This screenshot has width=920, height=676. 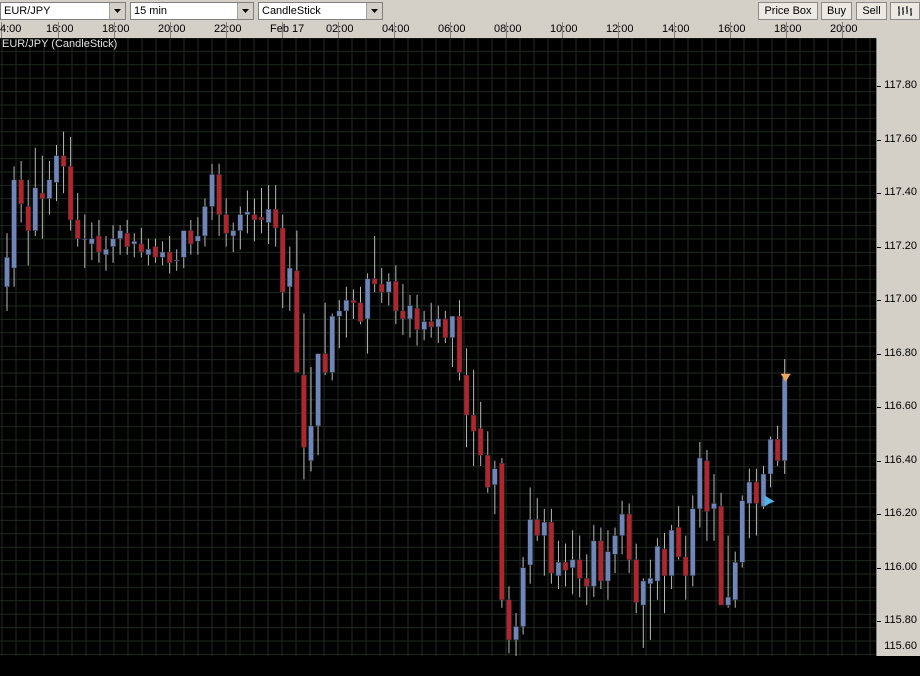 What do you see at coordinates (788, 11) in the screenshot?
I see `price-box-button: Price Box` at bounding box center [788, 11].